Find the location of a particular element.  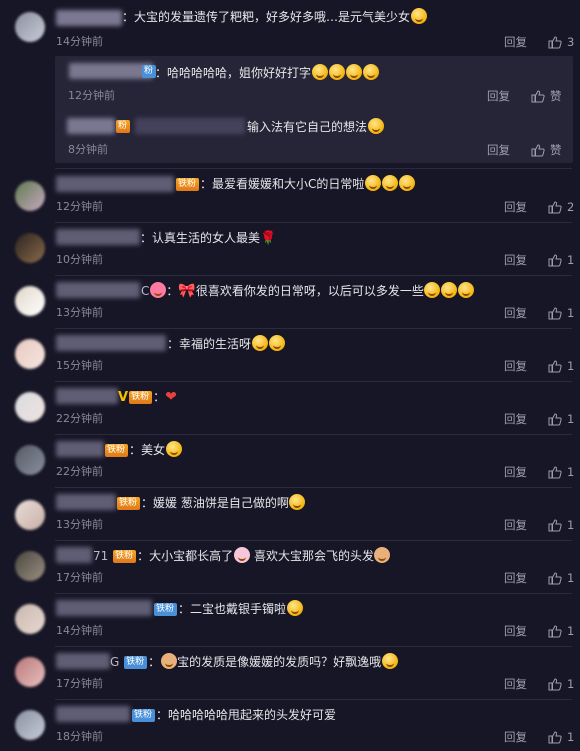

comment-time: 18分钟前 is located at coordinates (79, 736).